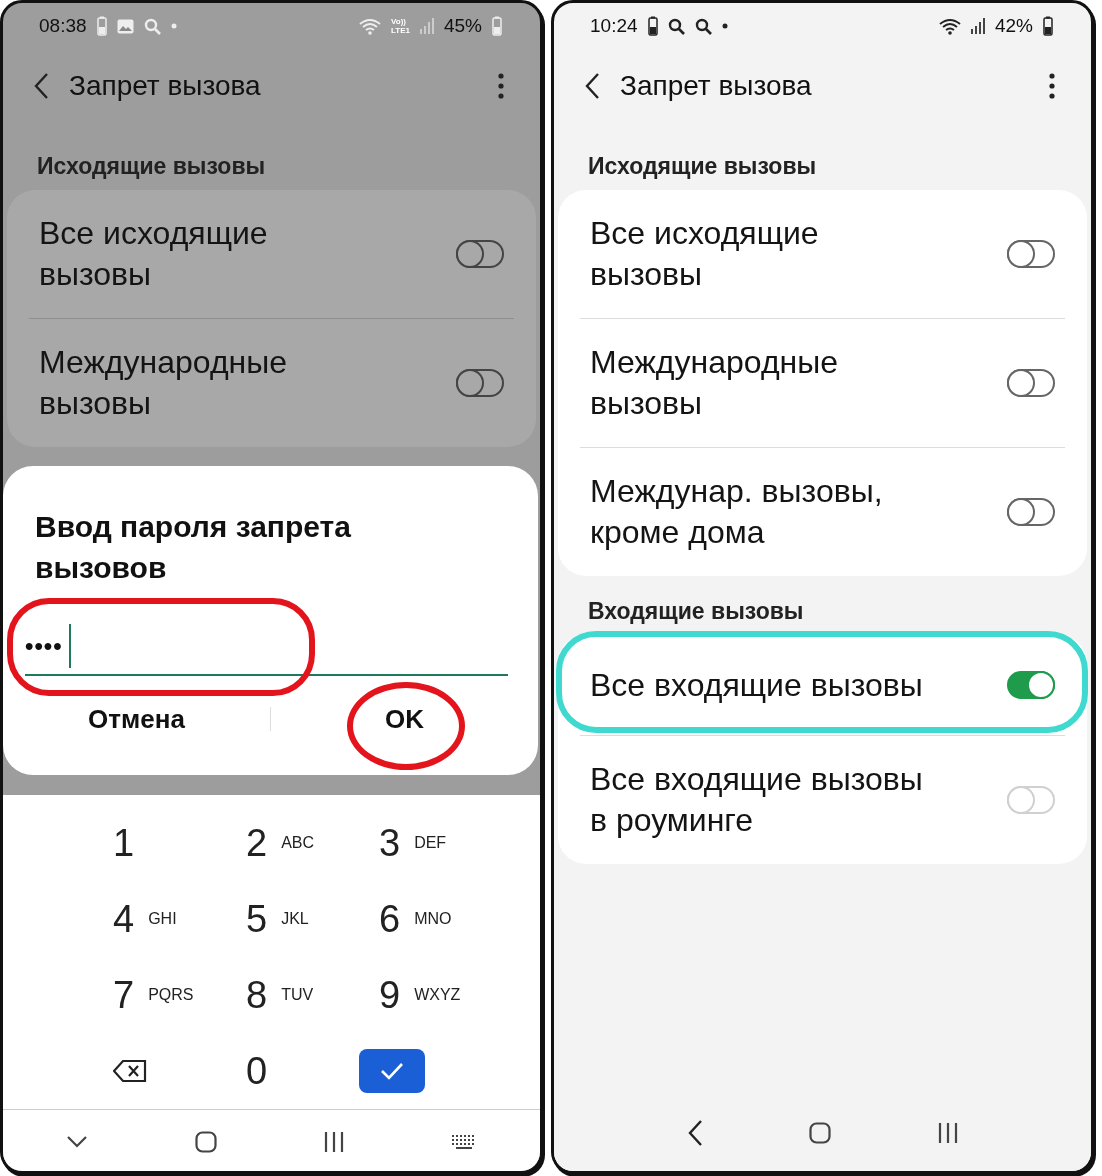 The image size is (1102, 1176). I want to click on keypad-key: 7 PQRS, so click(153, 995).